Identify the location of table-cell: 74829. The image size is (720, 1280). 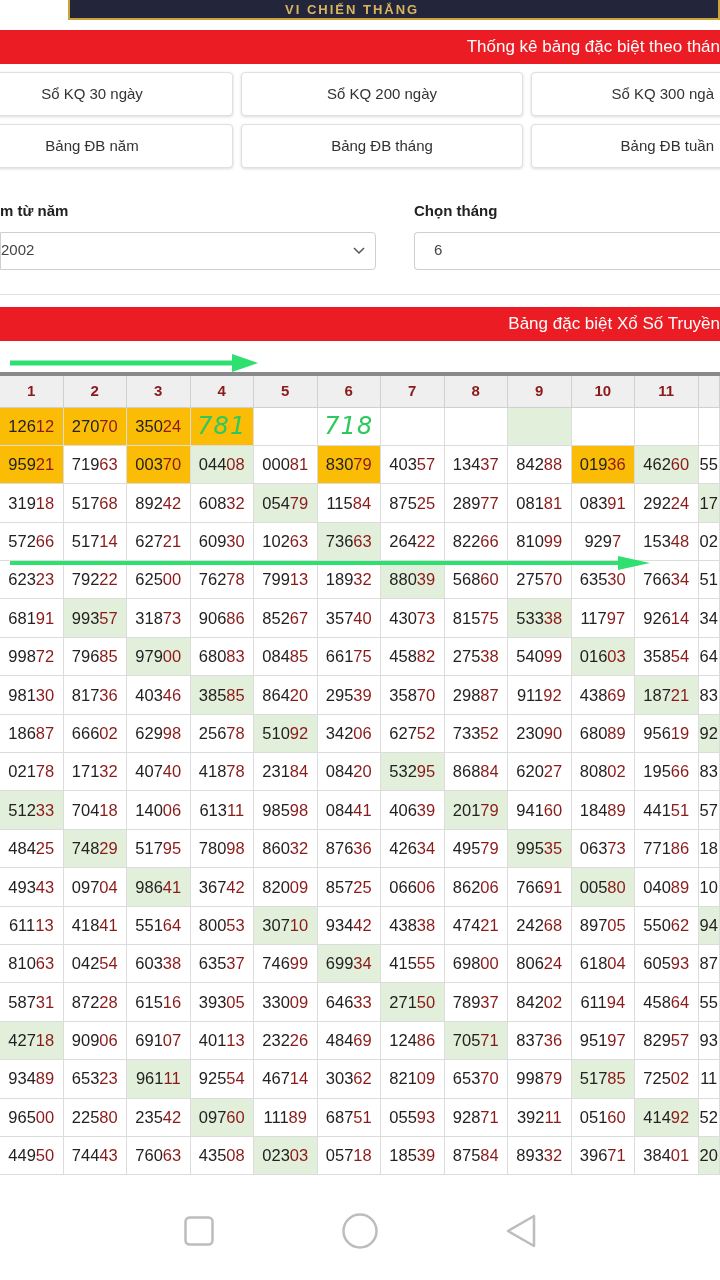
(95, 849).